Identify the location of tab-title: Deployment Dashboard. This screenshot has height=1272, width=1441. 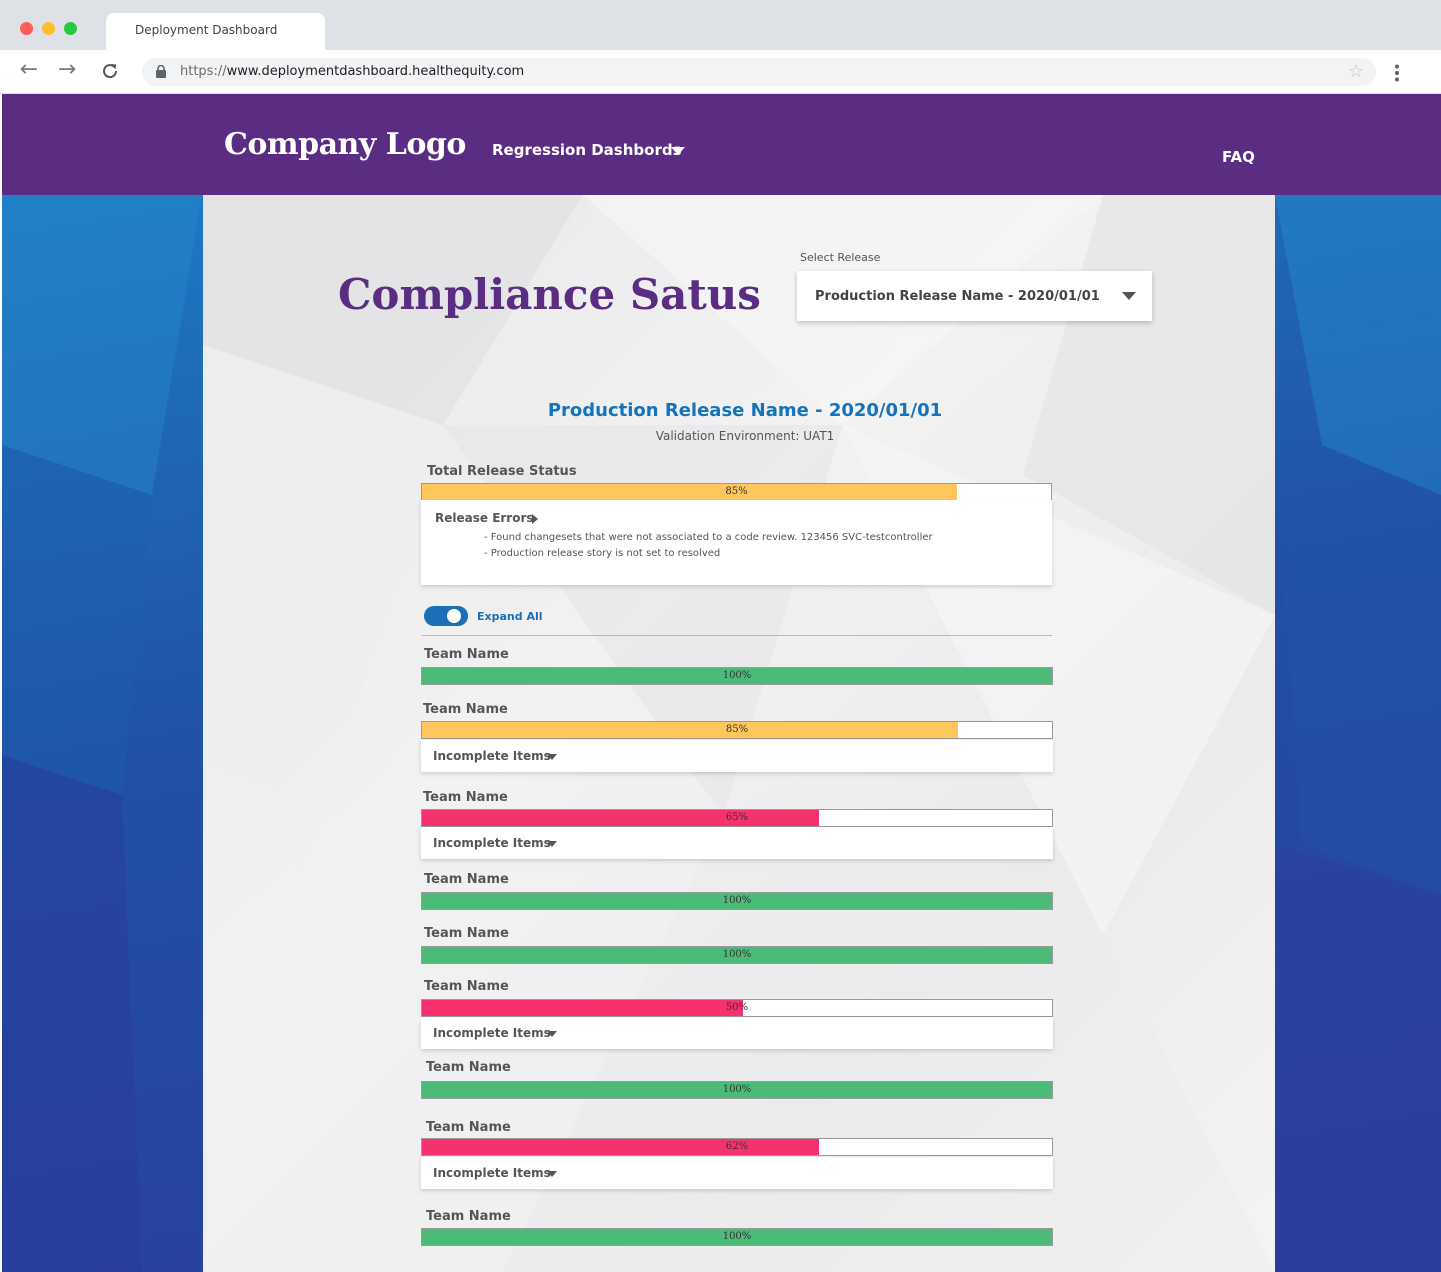
(206, 30).